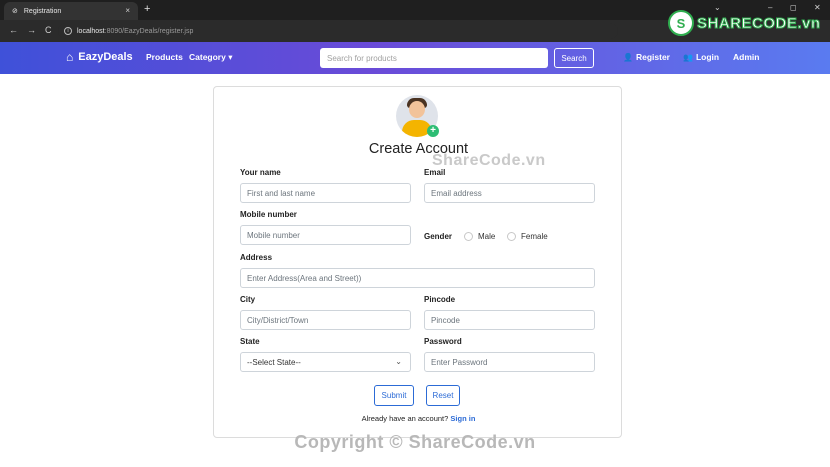 The width and height of the screenshot is (830, 467). Describe the element at coordinates (325, 193) in the screenshot. I see `name-field: First and last name` at that location.